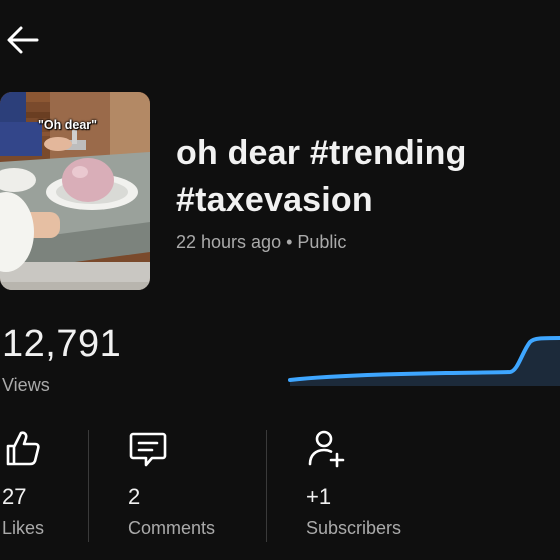  What do you see at coordinates (62, 344) in the screenshot?
I see `views-count: 12,791` at bounding box center [62, 344].